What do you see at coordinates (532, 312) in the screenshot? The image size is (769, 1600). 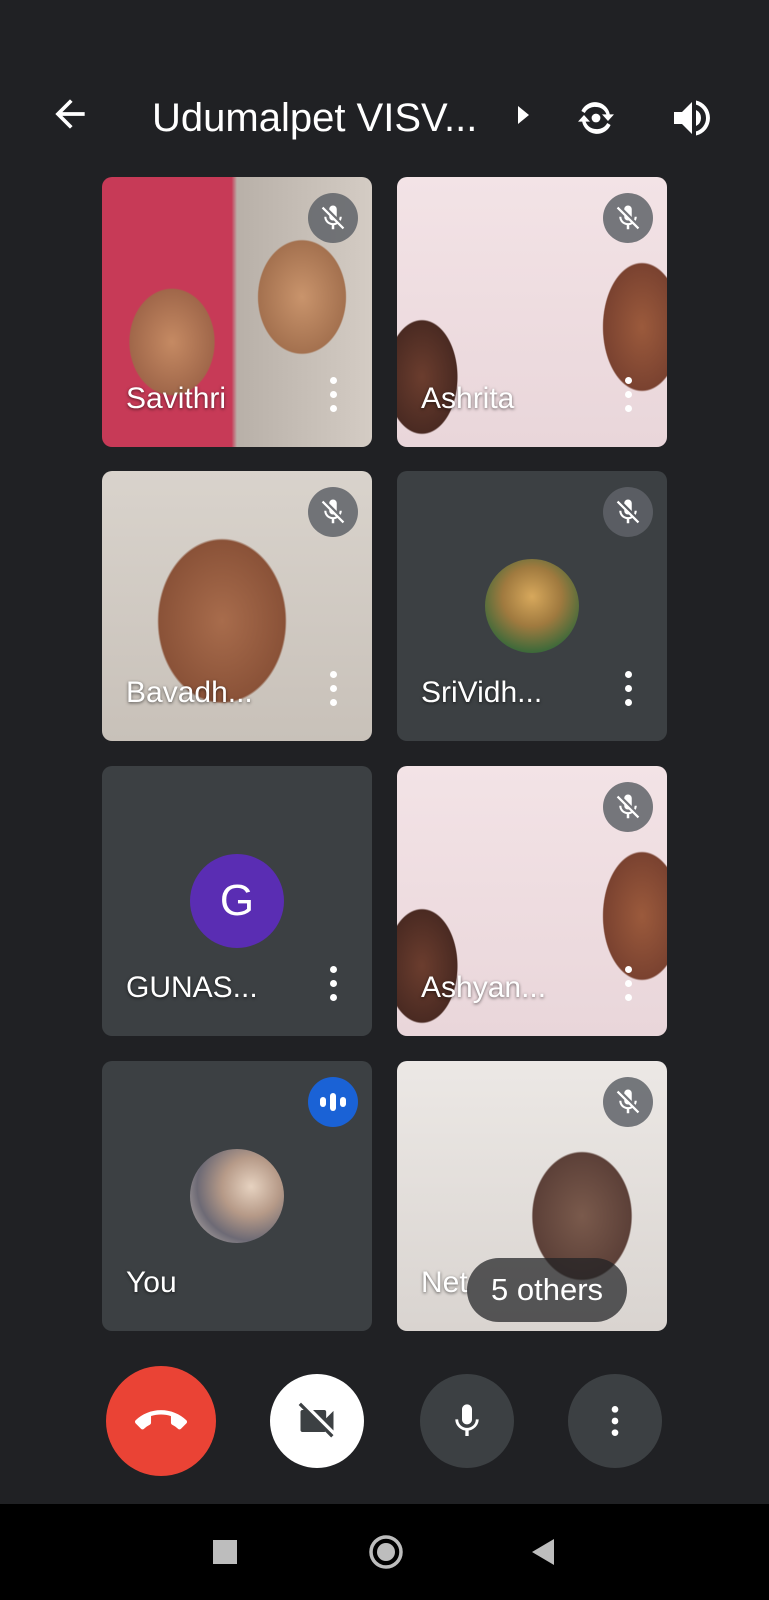 I see `participant-tile: Ashrita` at bounding box center [532, 312].